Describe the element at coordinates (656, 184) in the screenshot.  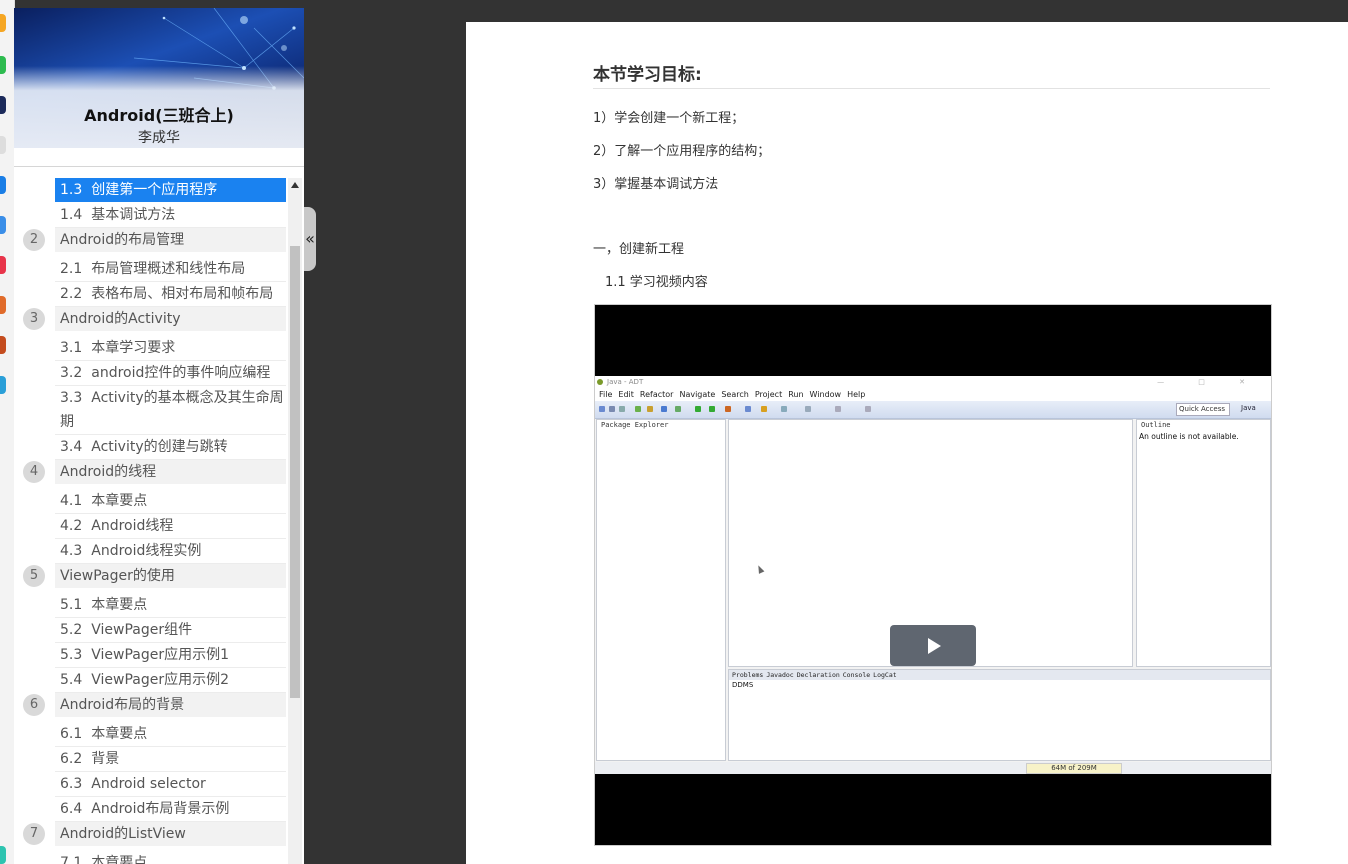
I see `goal-item: 3）掌握基本调试方法` at that location.